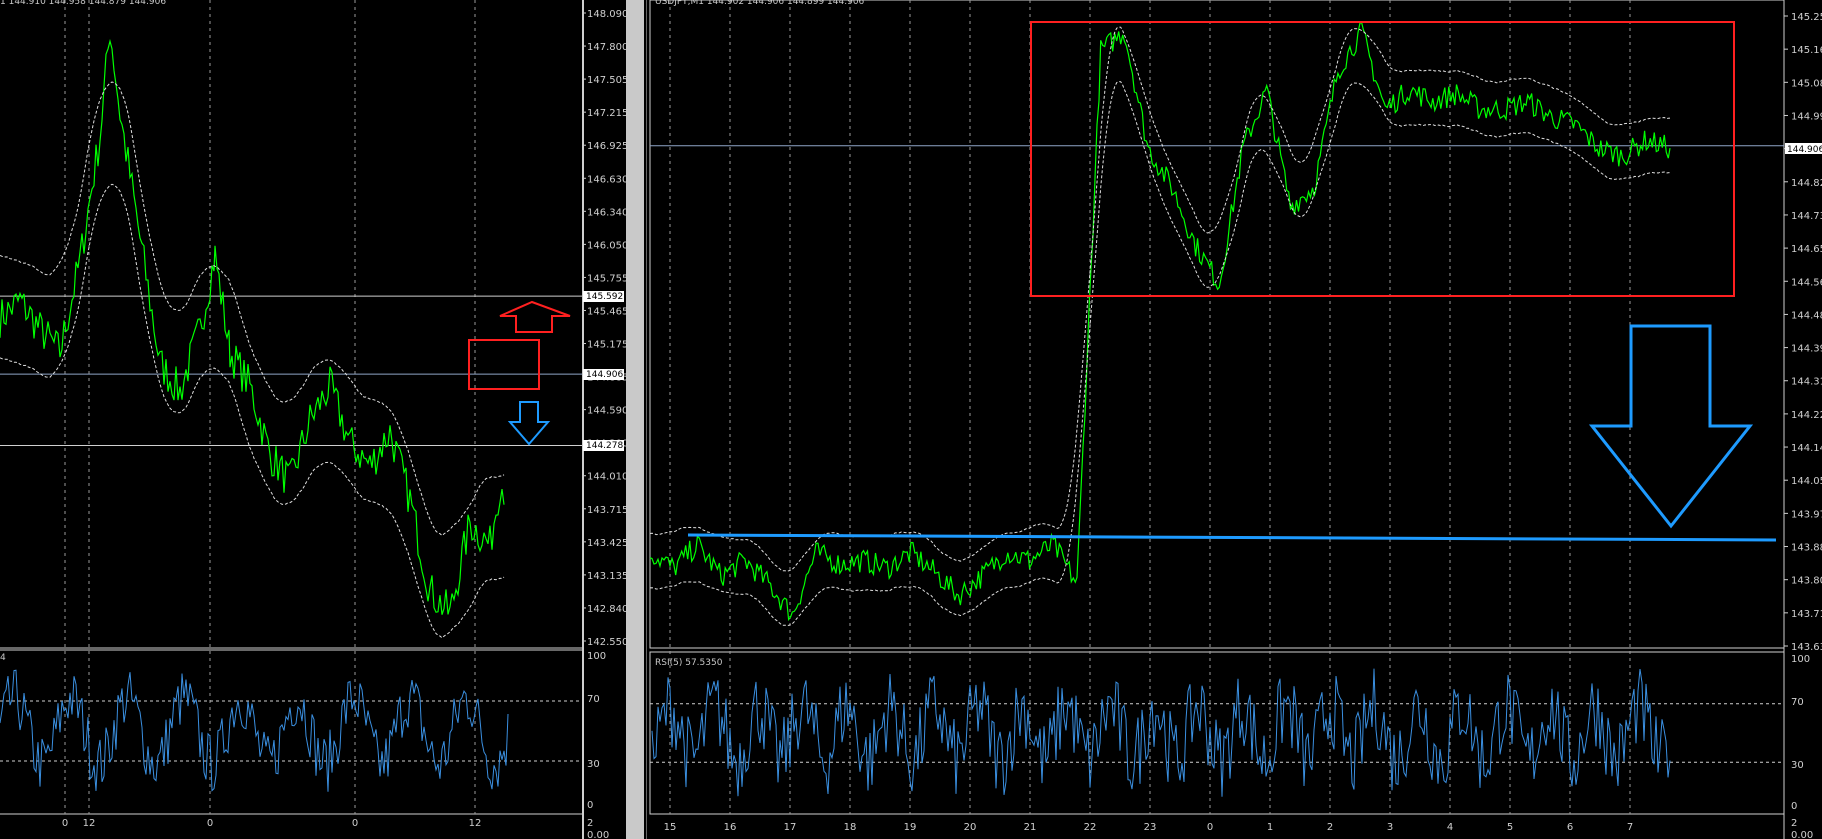 The width and height of the screenshot is (1822, 839). I want to click on left-y-tick: 145.175, so click(607, 345).